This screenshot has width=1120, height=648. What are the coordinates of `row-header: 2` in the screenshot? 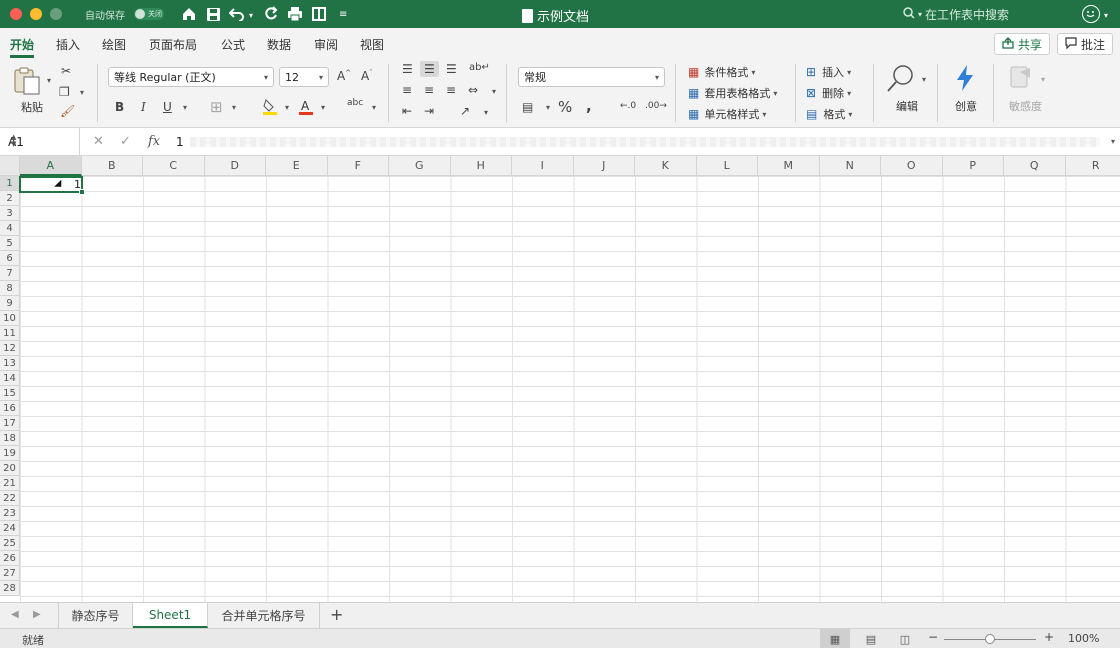 It's located at (10, 198).